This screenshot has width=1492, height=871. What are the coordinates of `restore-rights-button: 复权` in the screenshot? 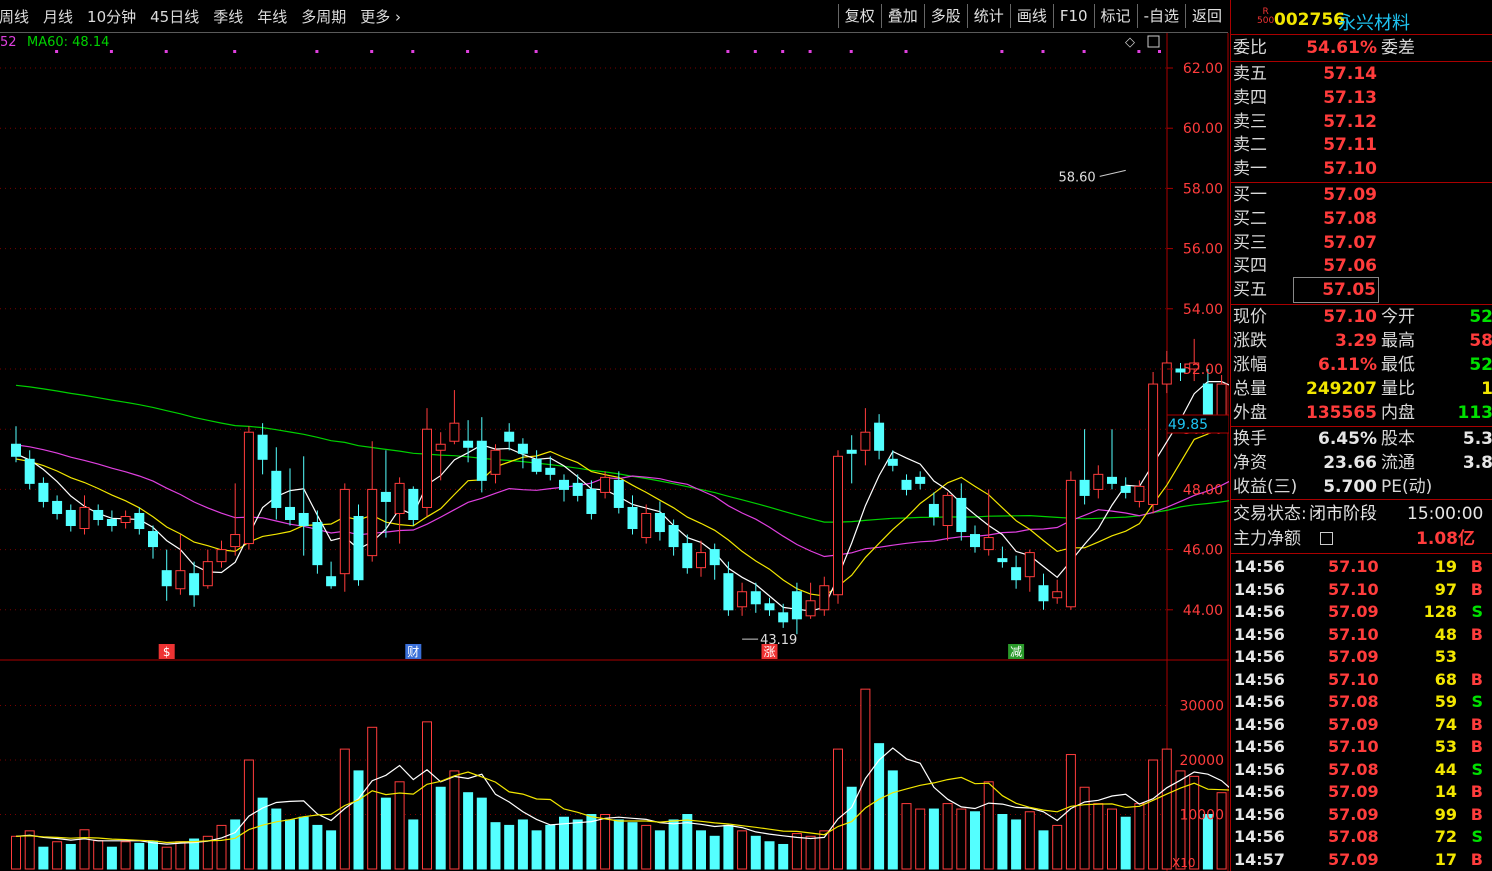 It's located at (859, 16).